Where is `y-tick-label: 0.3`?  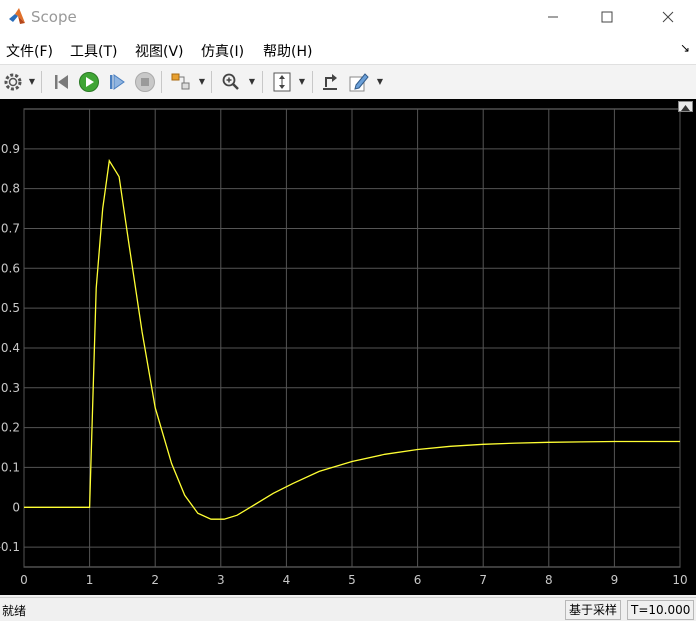 y-tick-label: 0.3 is located at coordinates (10, 388).